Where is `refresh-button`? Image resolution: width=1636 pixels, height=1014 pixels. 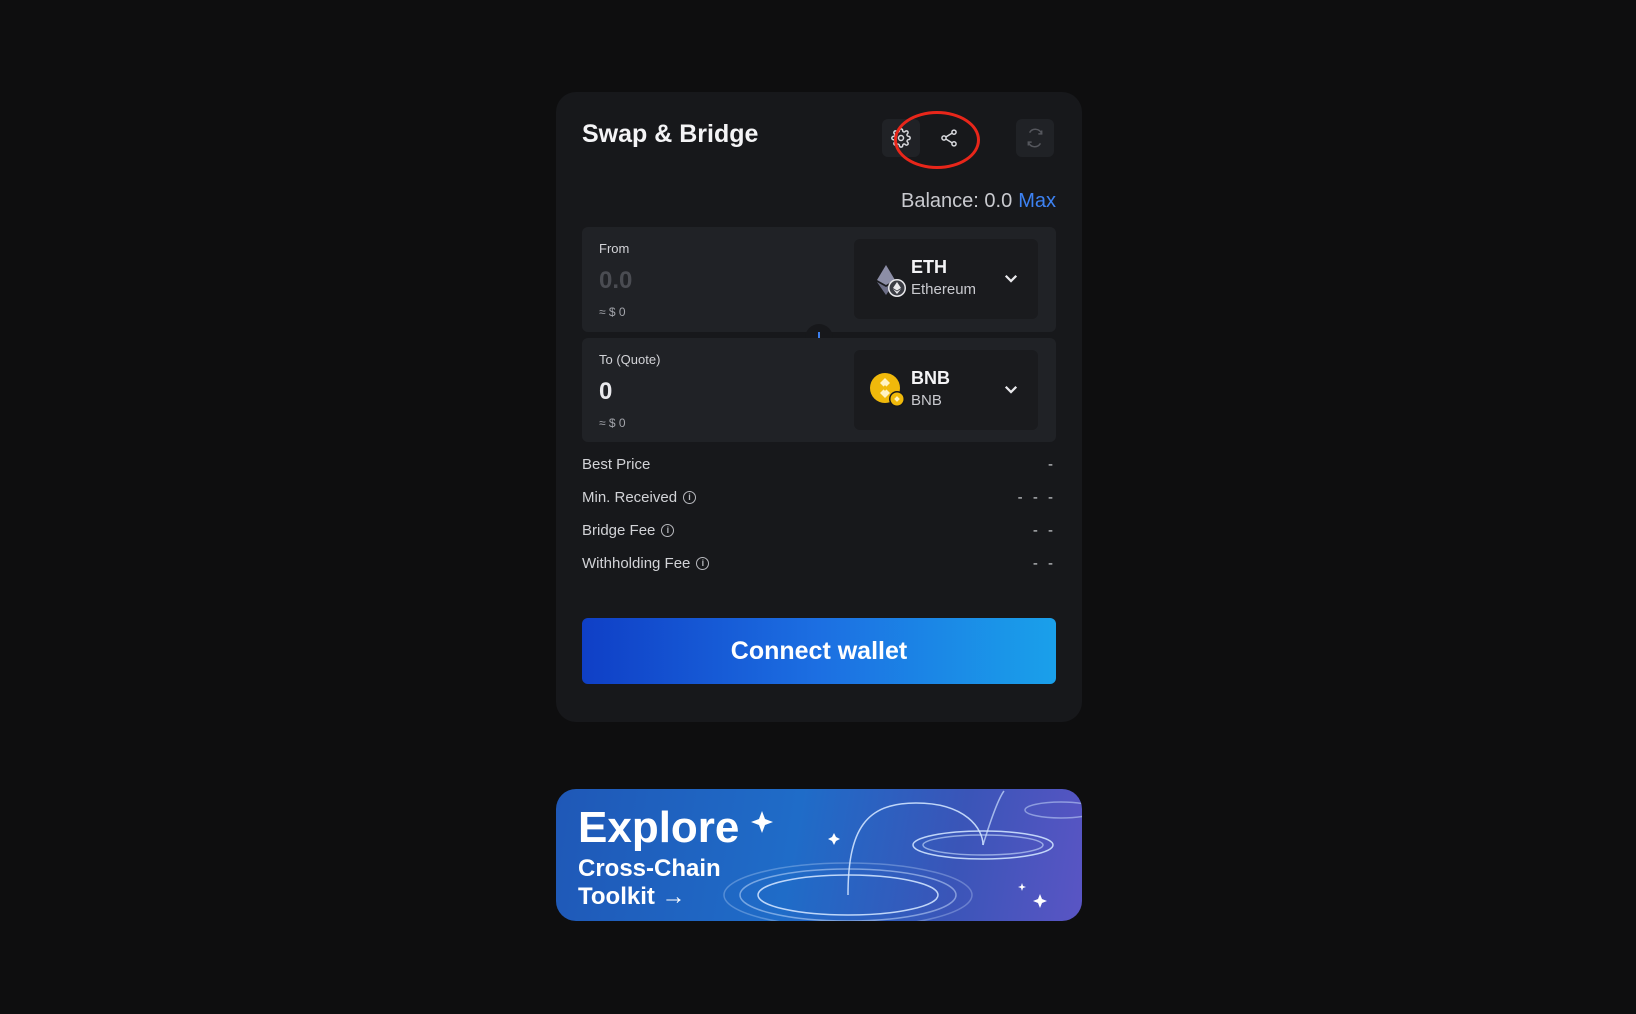 refresh-button is located at coordinates (1035, 138).